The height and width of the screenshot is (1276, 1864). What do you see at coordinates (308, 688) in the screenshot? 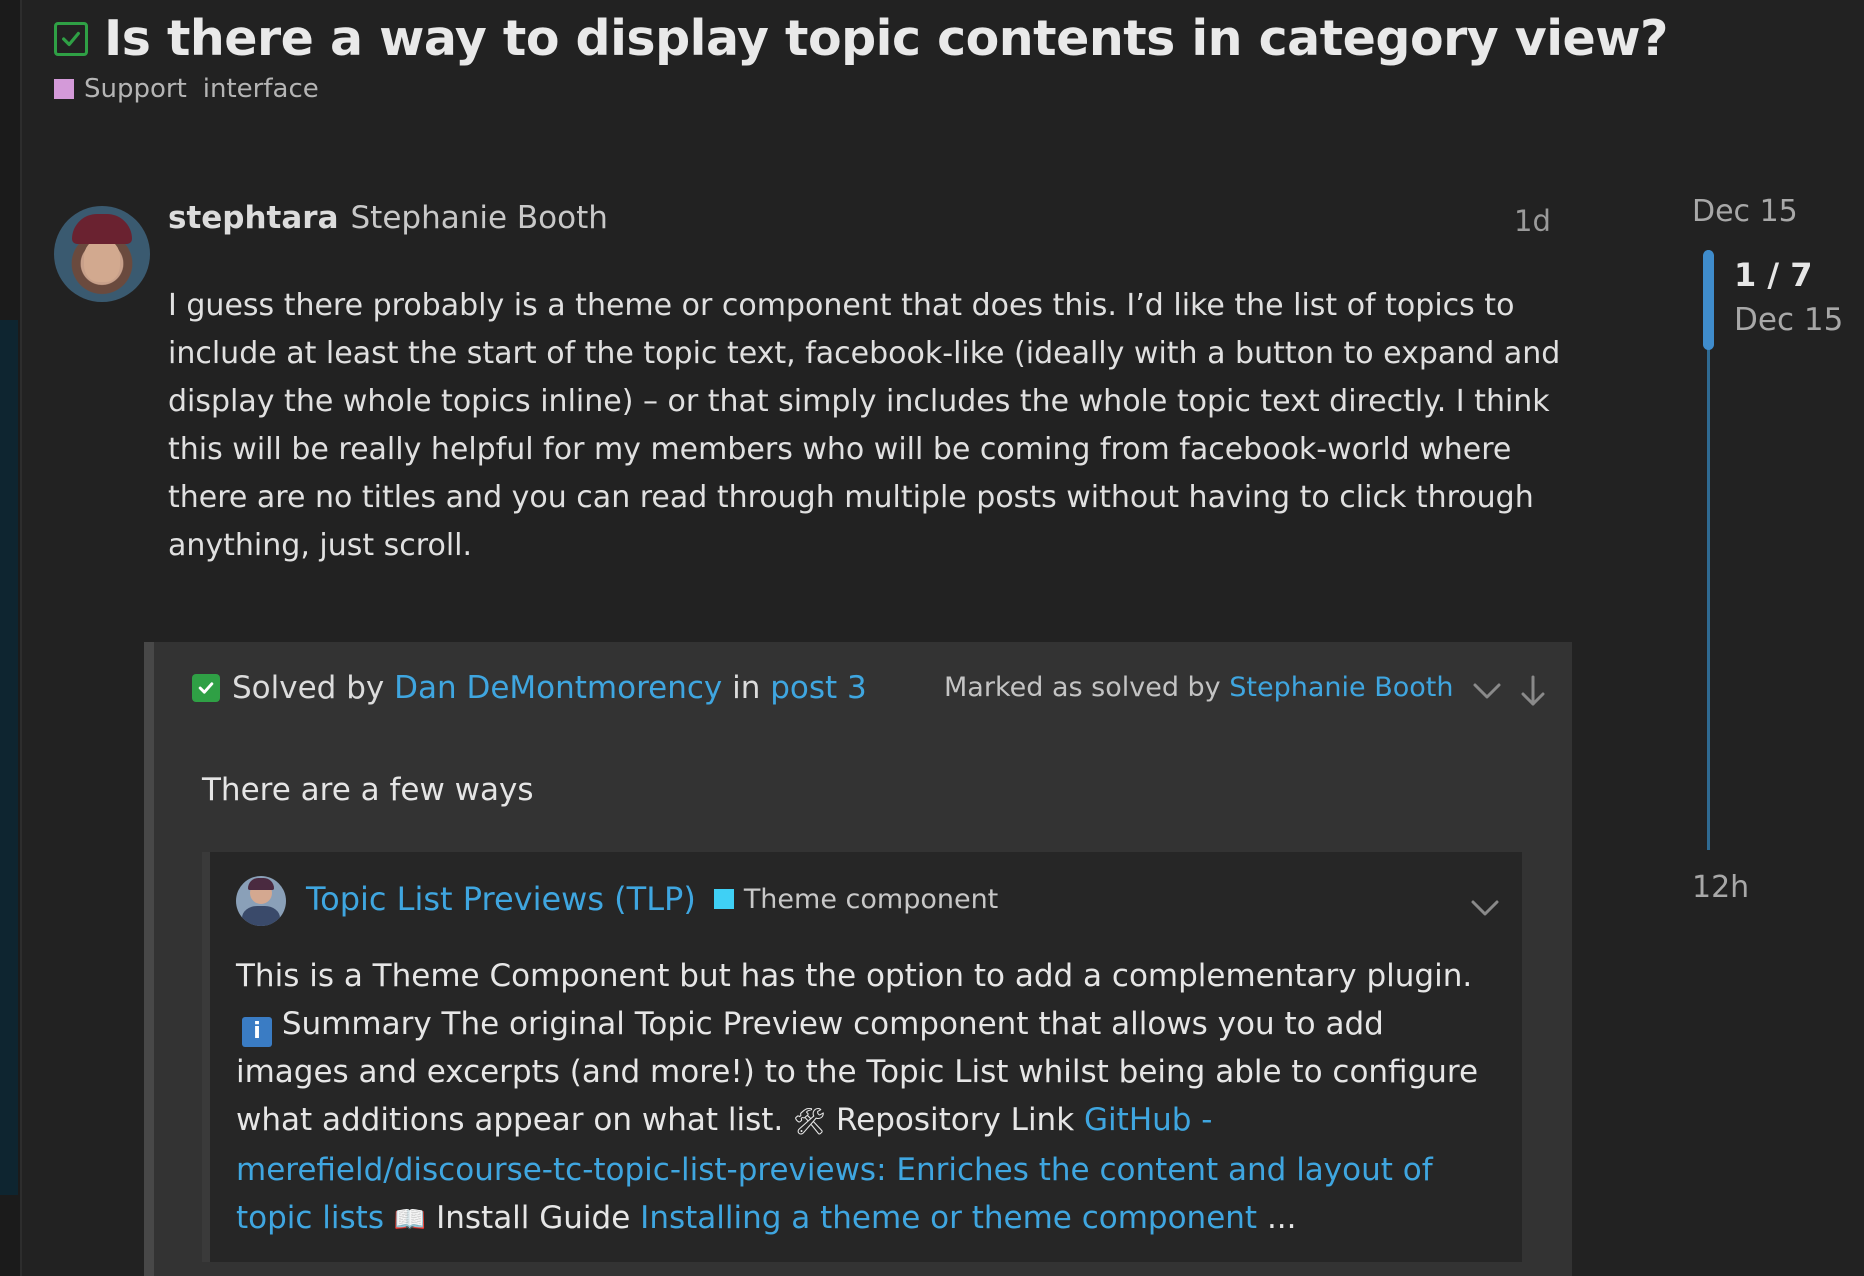
I see `solved-by-label: Solved by` at bounding box center [308, 688].